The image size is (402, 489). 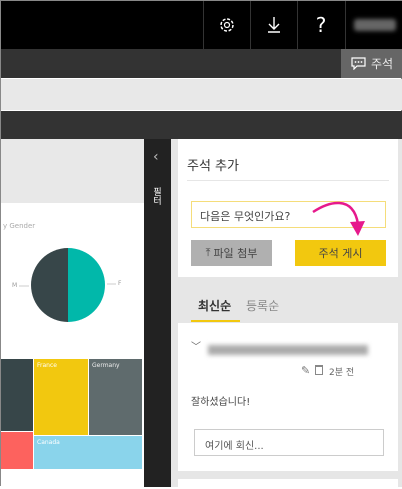 I want to click on help-icon: ?, so click(x=321, y=25).